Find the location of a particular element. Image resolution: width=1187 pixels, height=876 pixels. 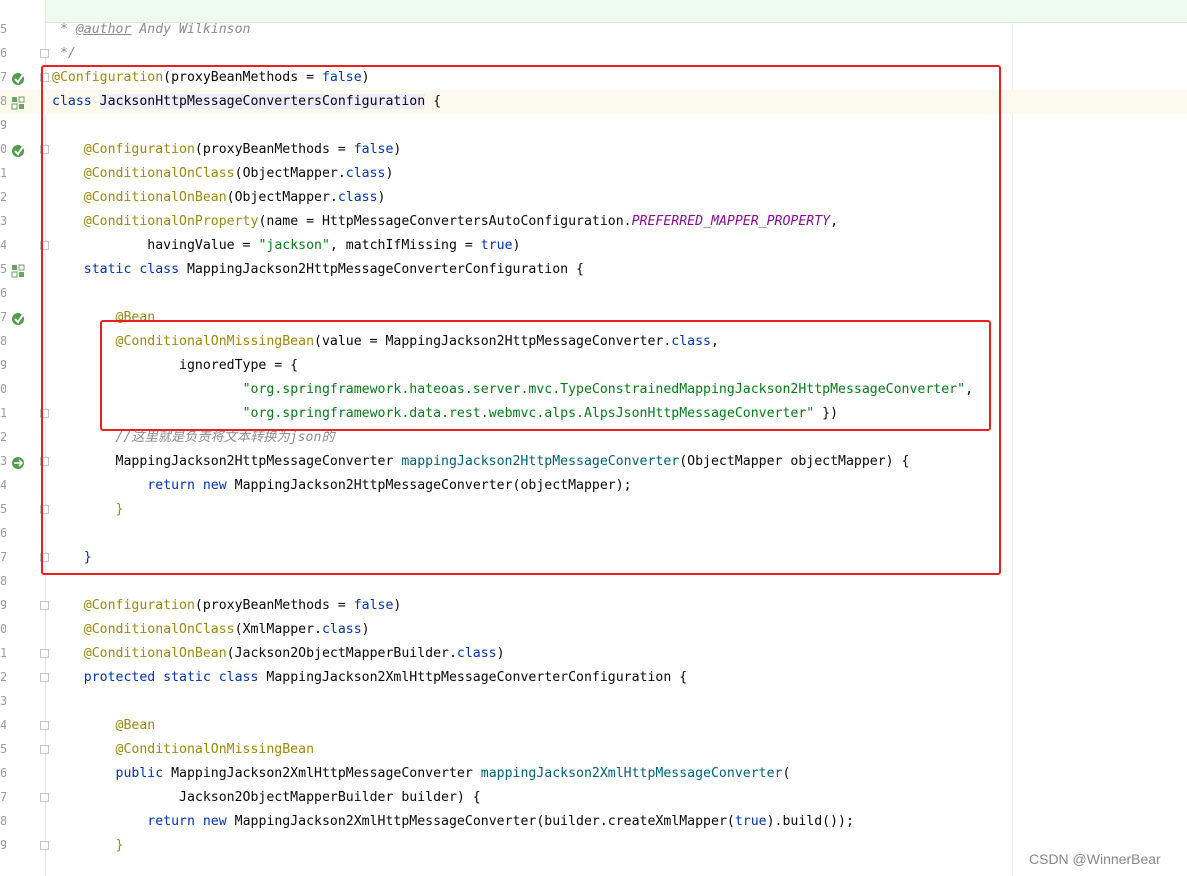

code-text: @ConditionalOnClass(XmlMapper.class) is located at coordinates (211, 630).